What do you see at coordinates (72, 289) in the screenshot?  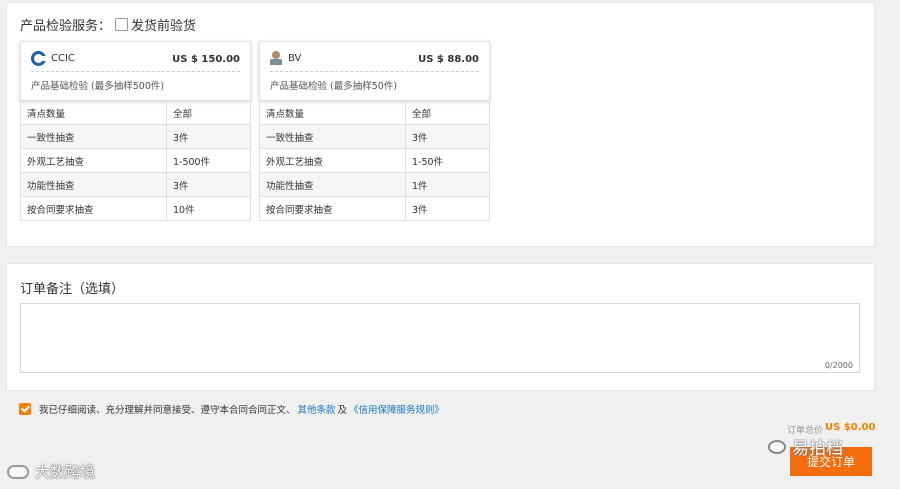 I see `remarks-title: 订单备注（选填）` at bounding box center [72, 289].